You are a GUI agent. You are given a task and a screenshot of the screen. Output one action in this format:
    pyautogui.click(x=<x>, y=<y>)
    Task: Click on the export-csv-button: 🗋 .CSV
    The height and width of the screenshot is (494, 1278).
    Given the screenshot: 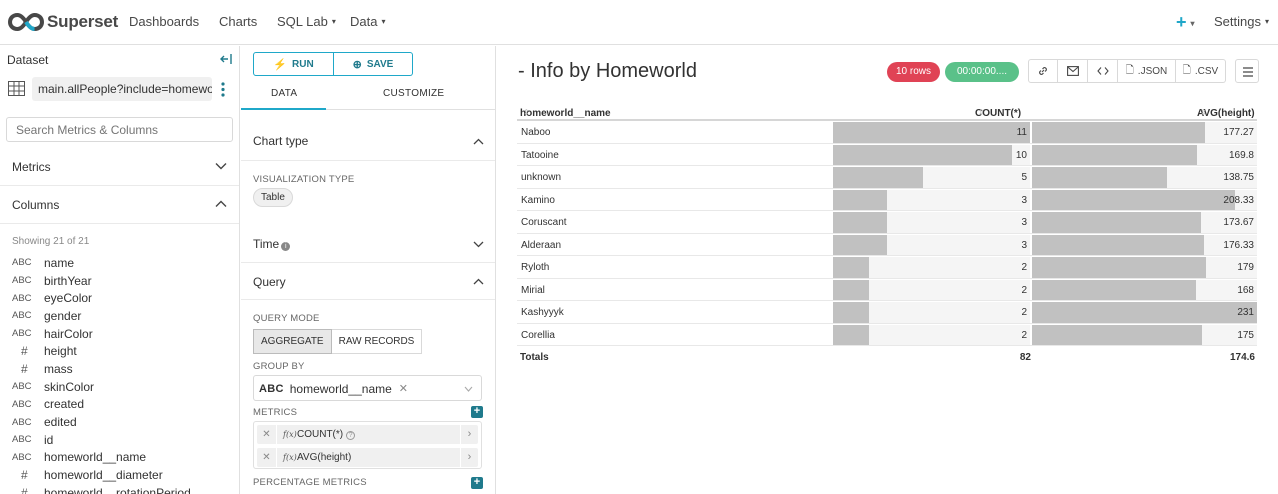 What is the action you would take?
    pyautogui.click(x=1201, y=71)
    